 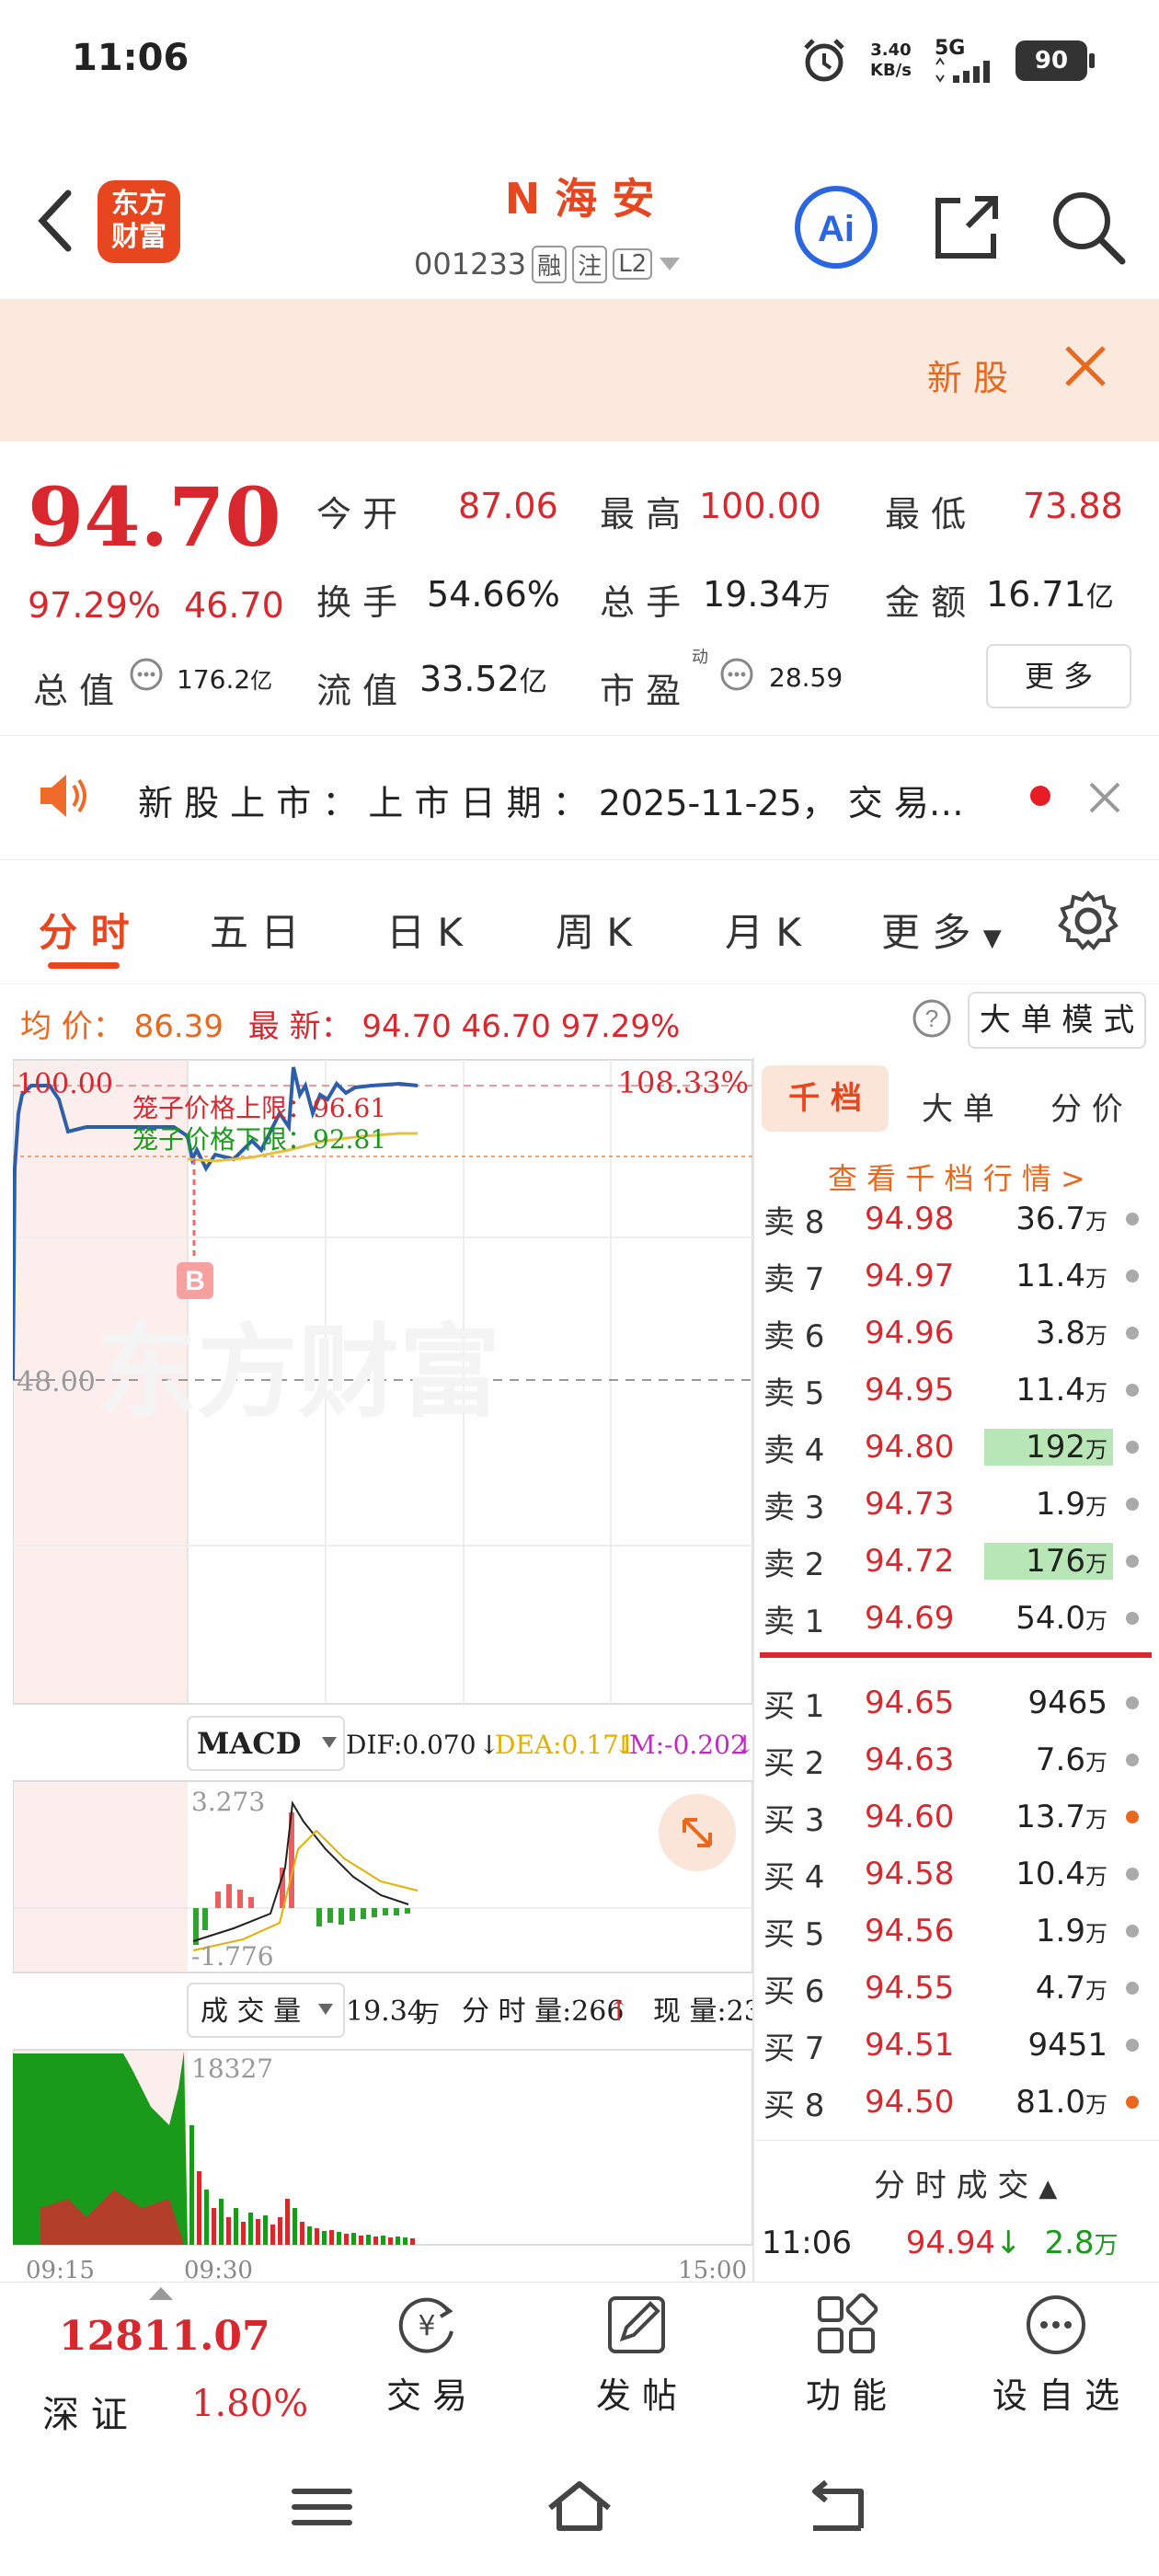 I want to click on functions-button: 功 能, so click(x=846, y=2354).